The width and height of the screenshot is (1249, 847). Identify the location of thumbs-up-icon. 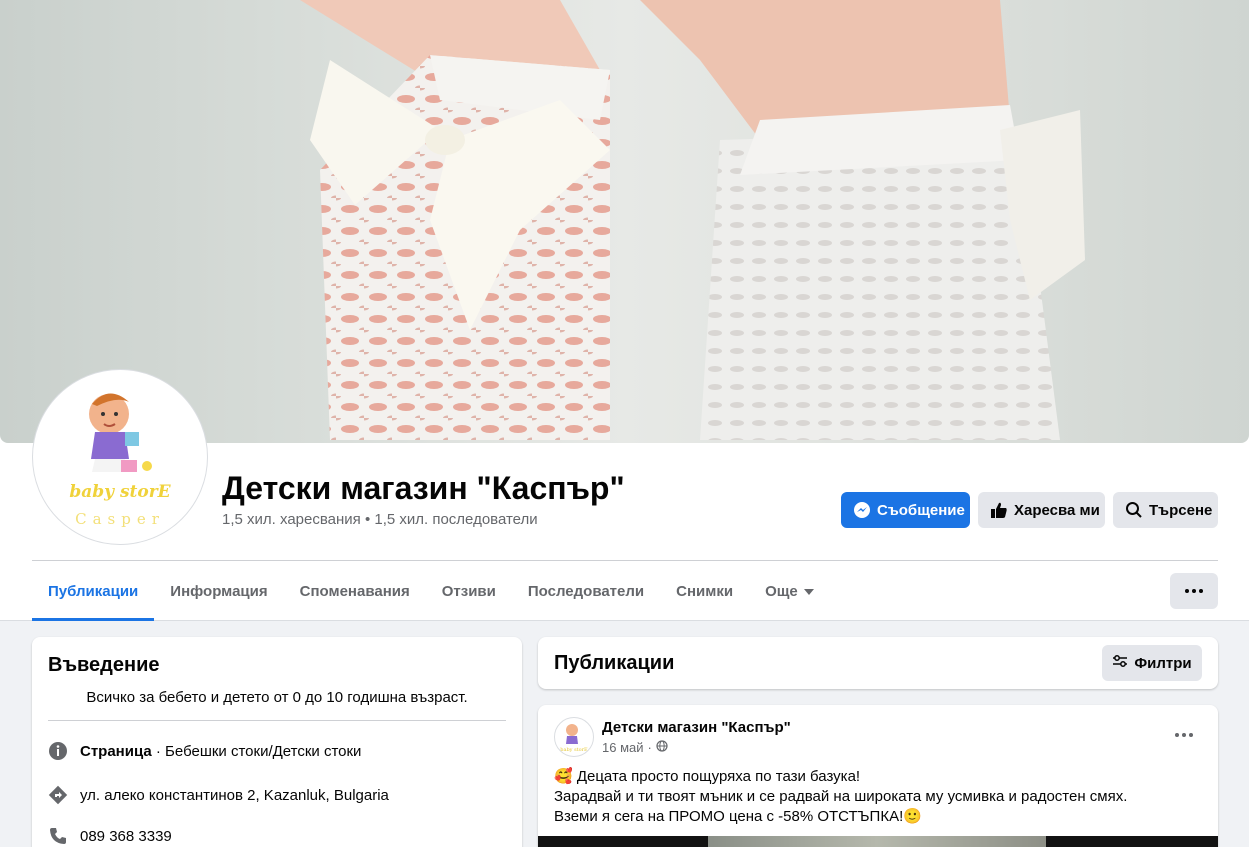
(999, 510).